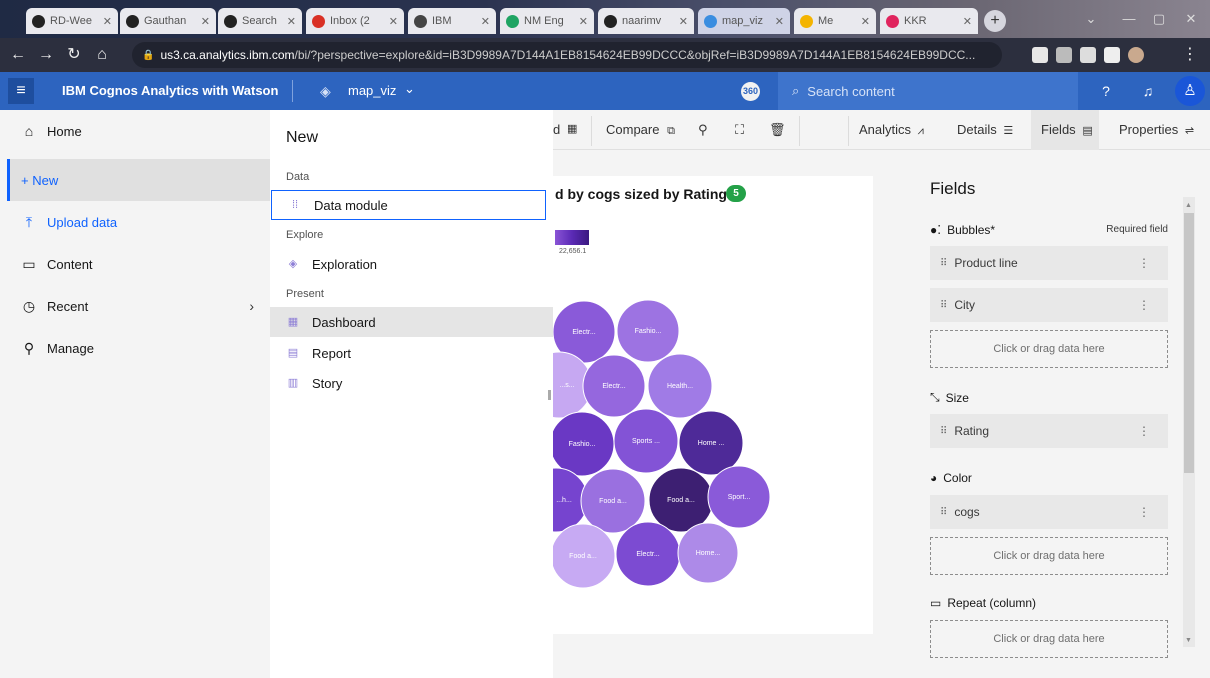  Describe the element at coordinates (1189, 343) in the screenshot. I see `scrollbar-thumb` at that location.